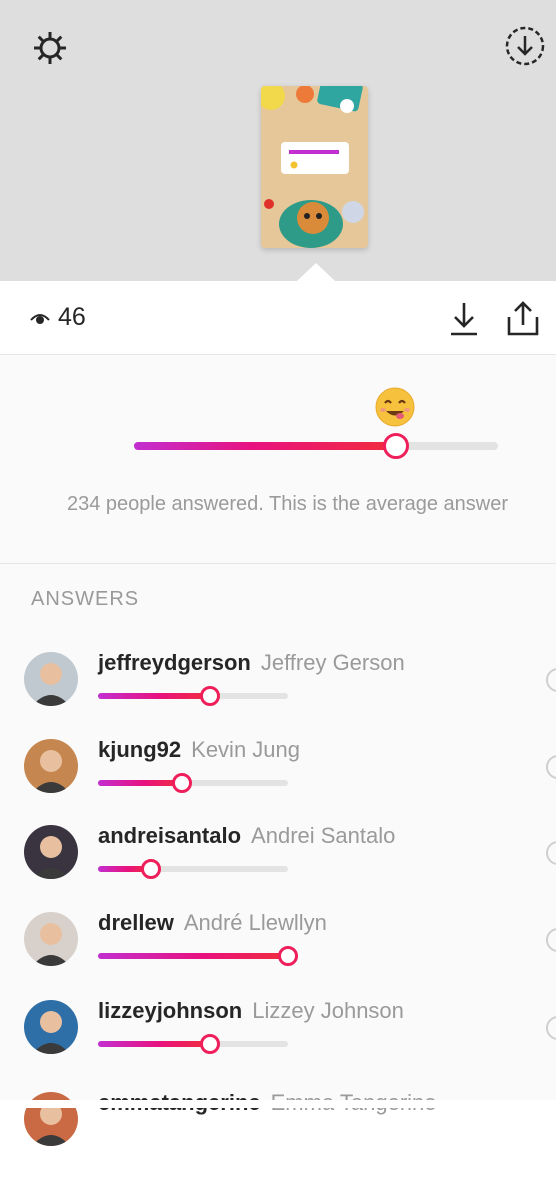  What do you see at coordinates (136, 922) in the screenshot?
I see `answer-username: drellew` at bounding box center [136, 922].